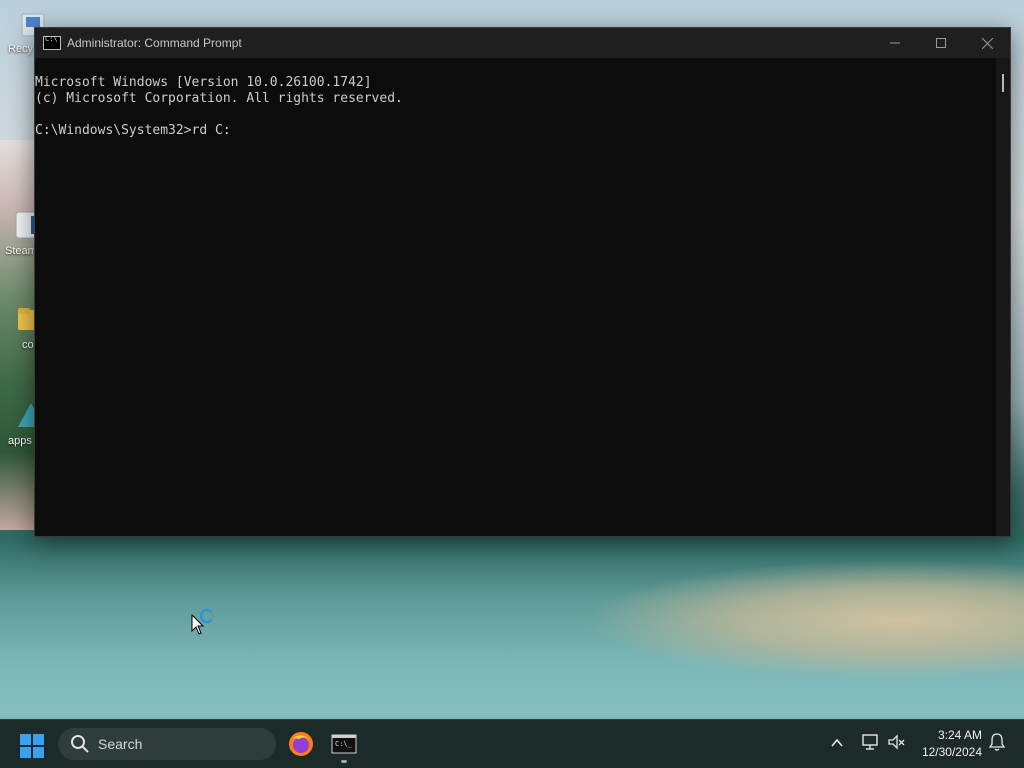 Image resolution: width=1024 pixels, height=768 pixels. I want to click on windows-start-icon, so click(32, 746).